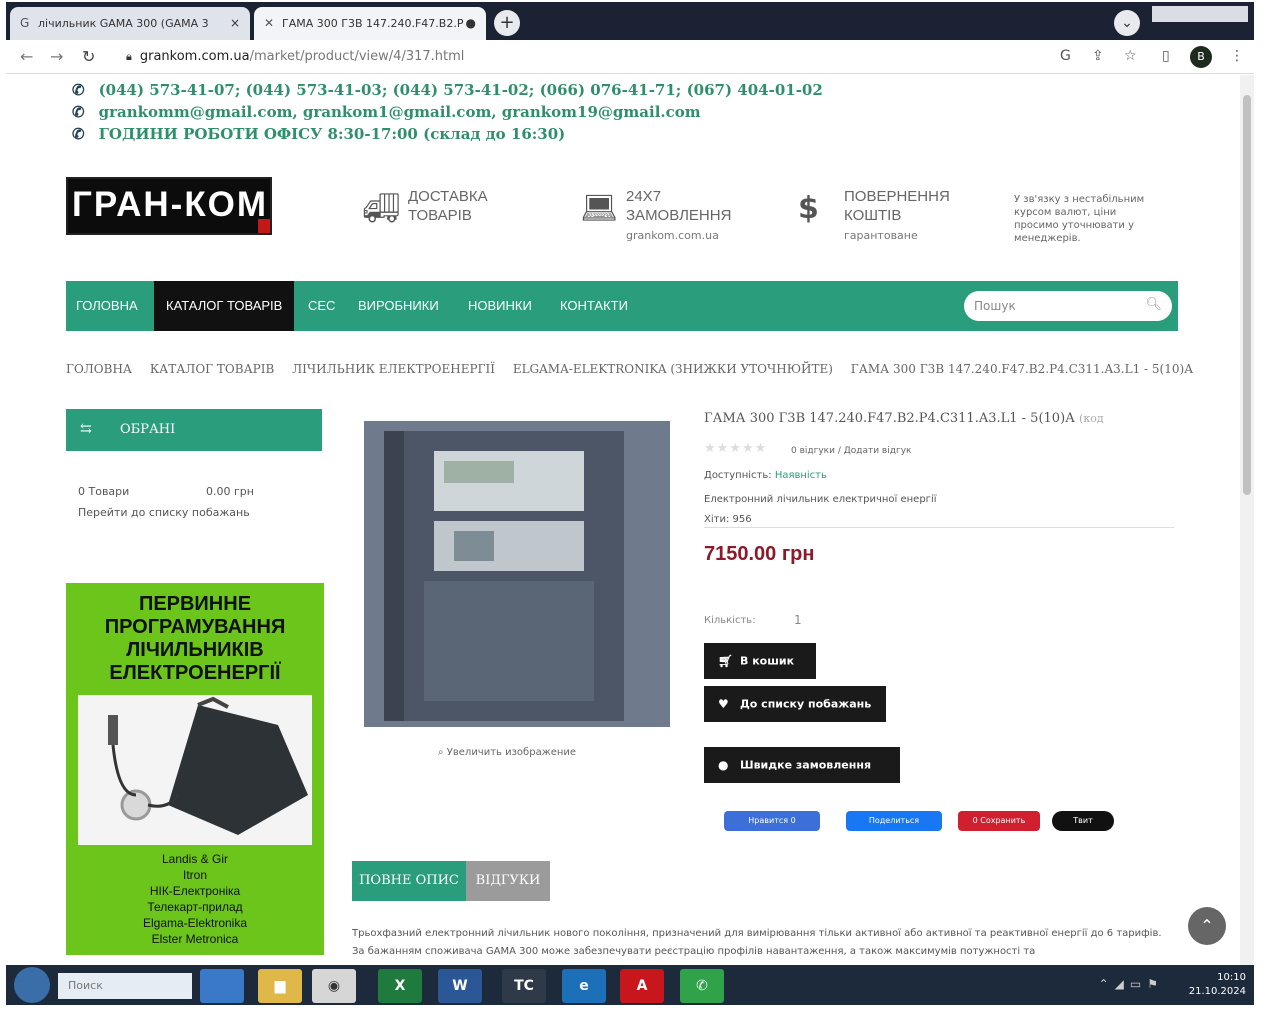  Describe the element at coordinates (594, 306) in the screenshot. I see `nav-contacts: КОНТАКТИ` at that location.